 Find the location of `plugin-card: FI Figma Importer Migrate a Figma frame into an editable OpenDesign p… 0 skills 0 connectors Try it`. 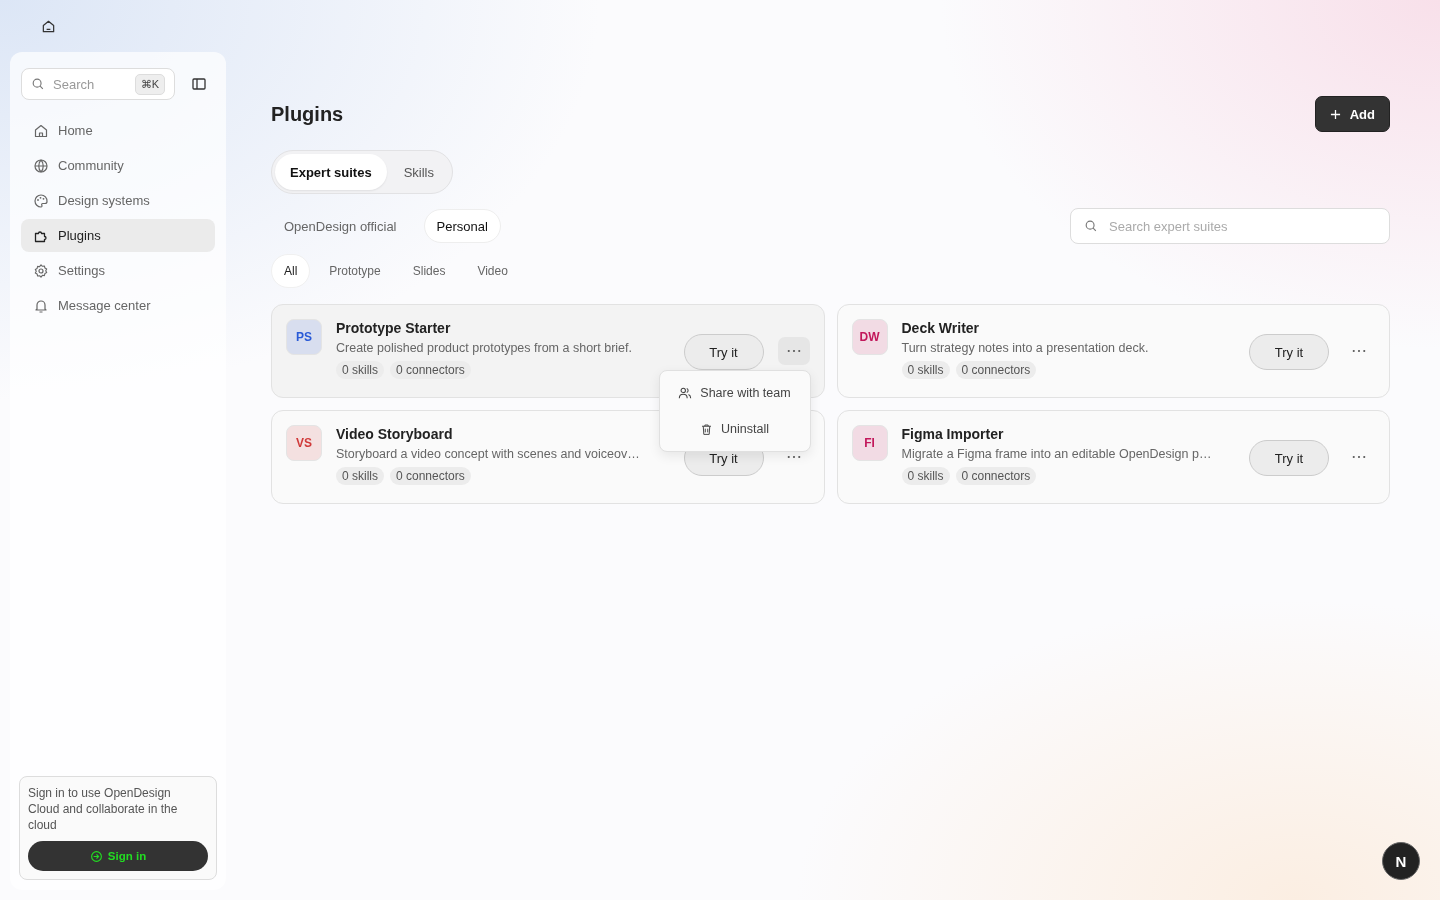

plugin-card: FI Figma Importer Migrate a Figma frame into an editable OpenDesign p… 0 skills 0 connectors Try it is located at coordinates (1113, 457).